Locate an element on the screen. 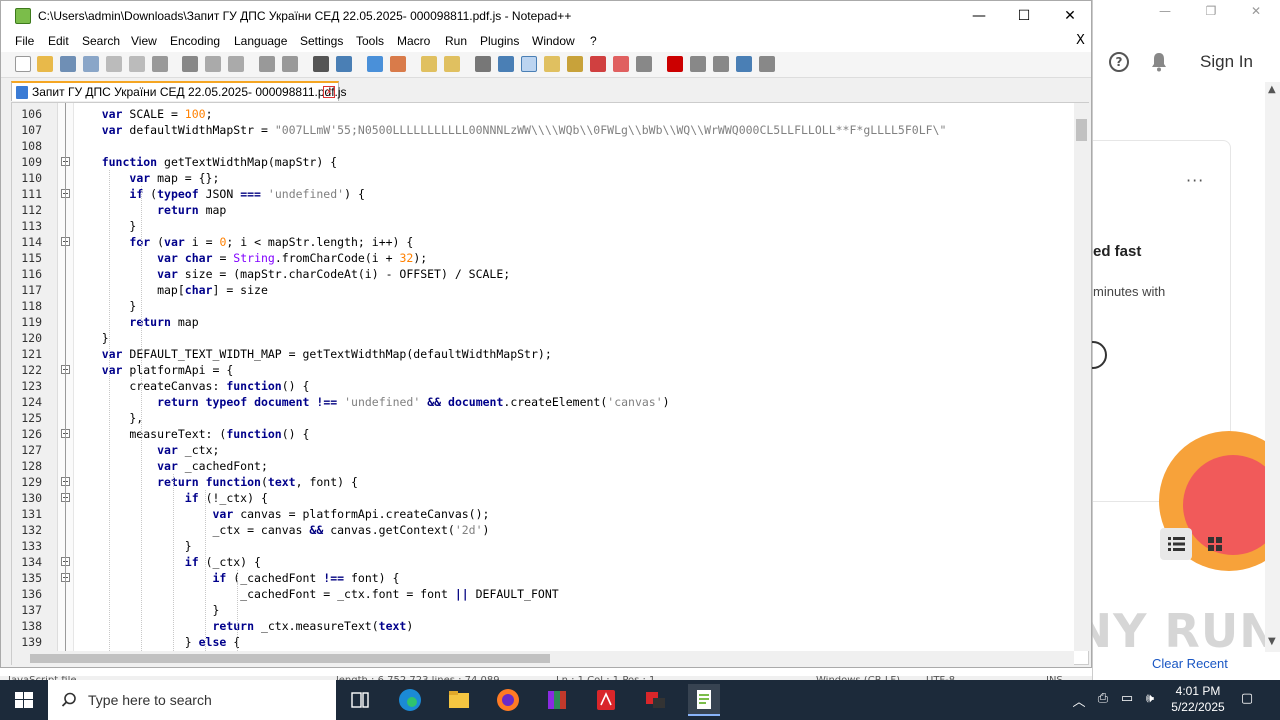 This screenshot has height=720, width=1280. menu-window: Window is located at coordinates (553, 41).